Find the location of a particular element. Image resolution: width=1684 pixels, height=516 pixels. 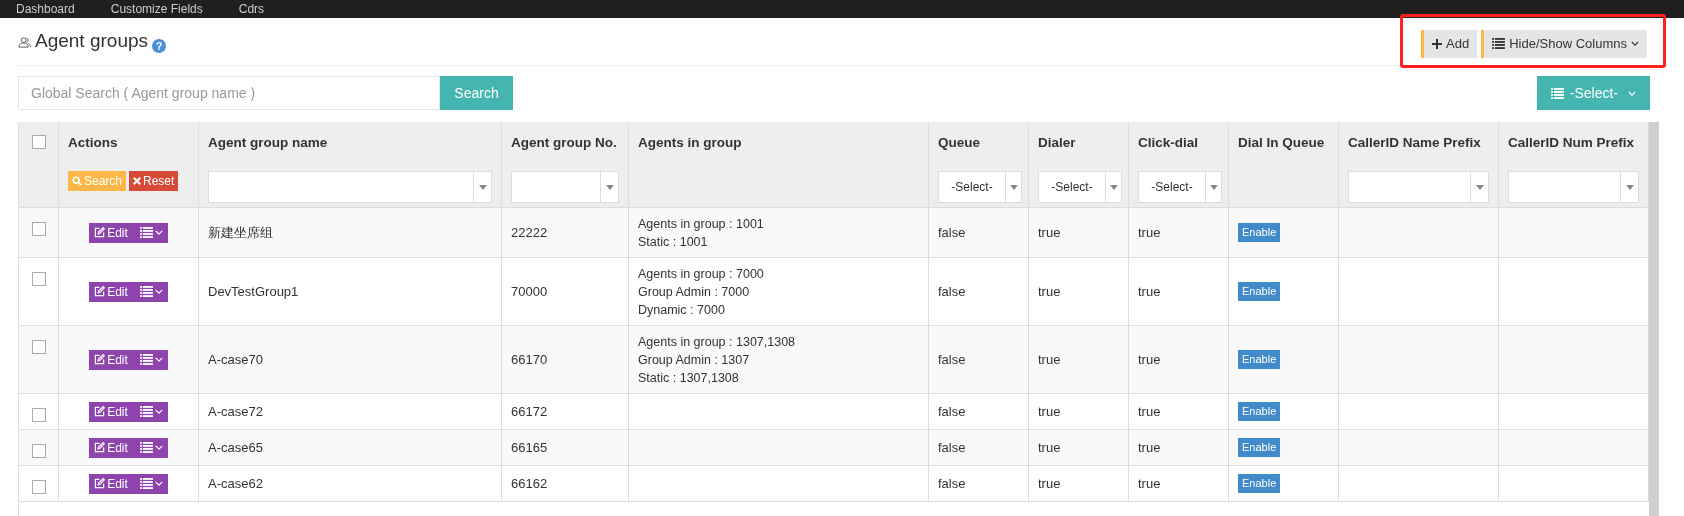

table-cell-text: A-case72 is located at coordinates (235, 411).